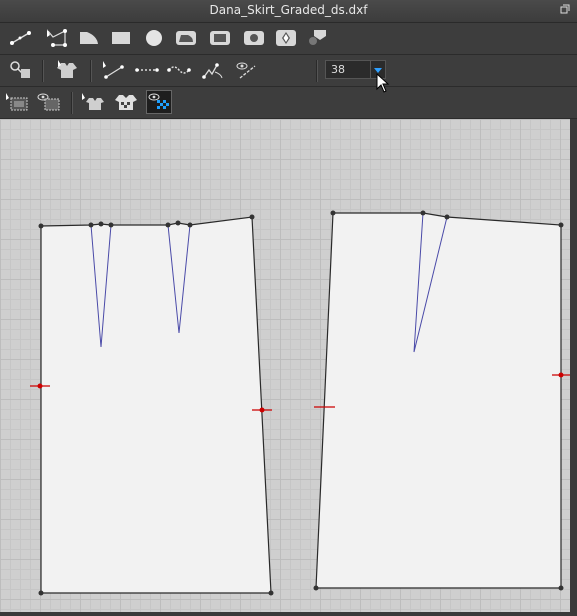 The image size is (577, 616). I want to click on size-select: 38, so click(348, 69).